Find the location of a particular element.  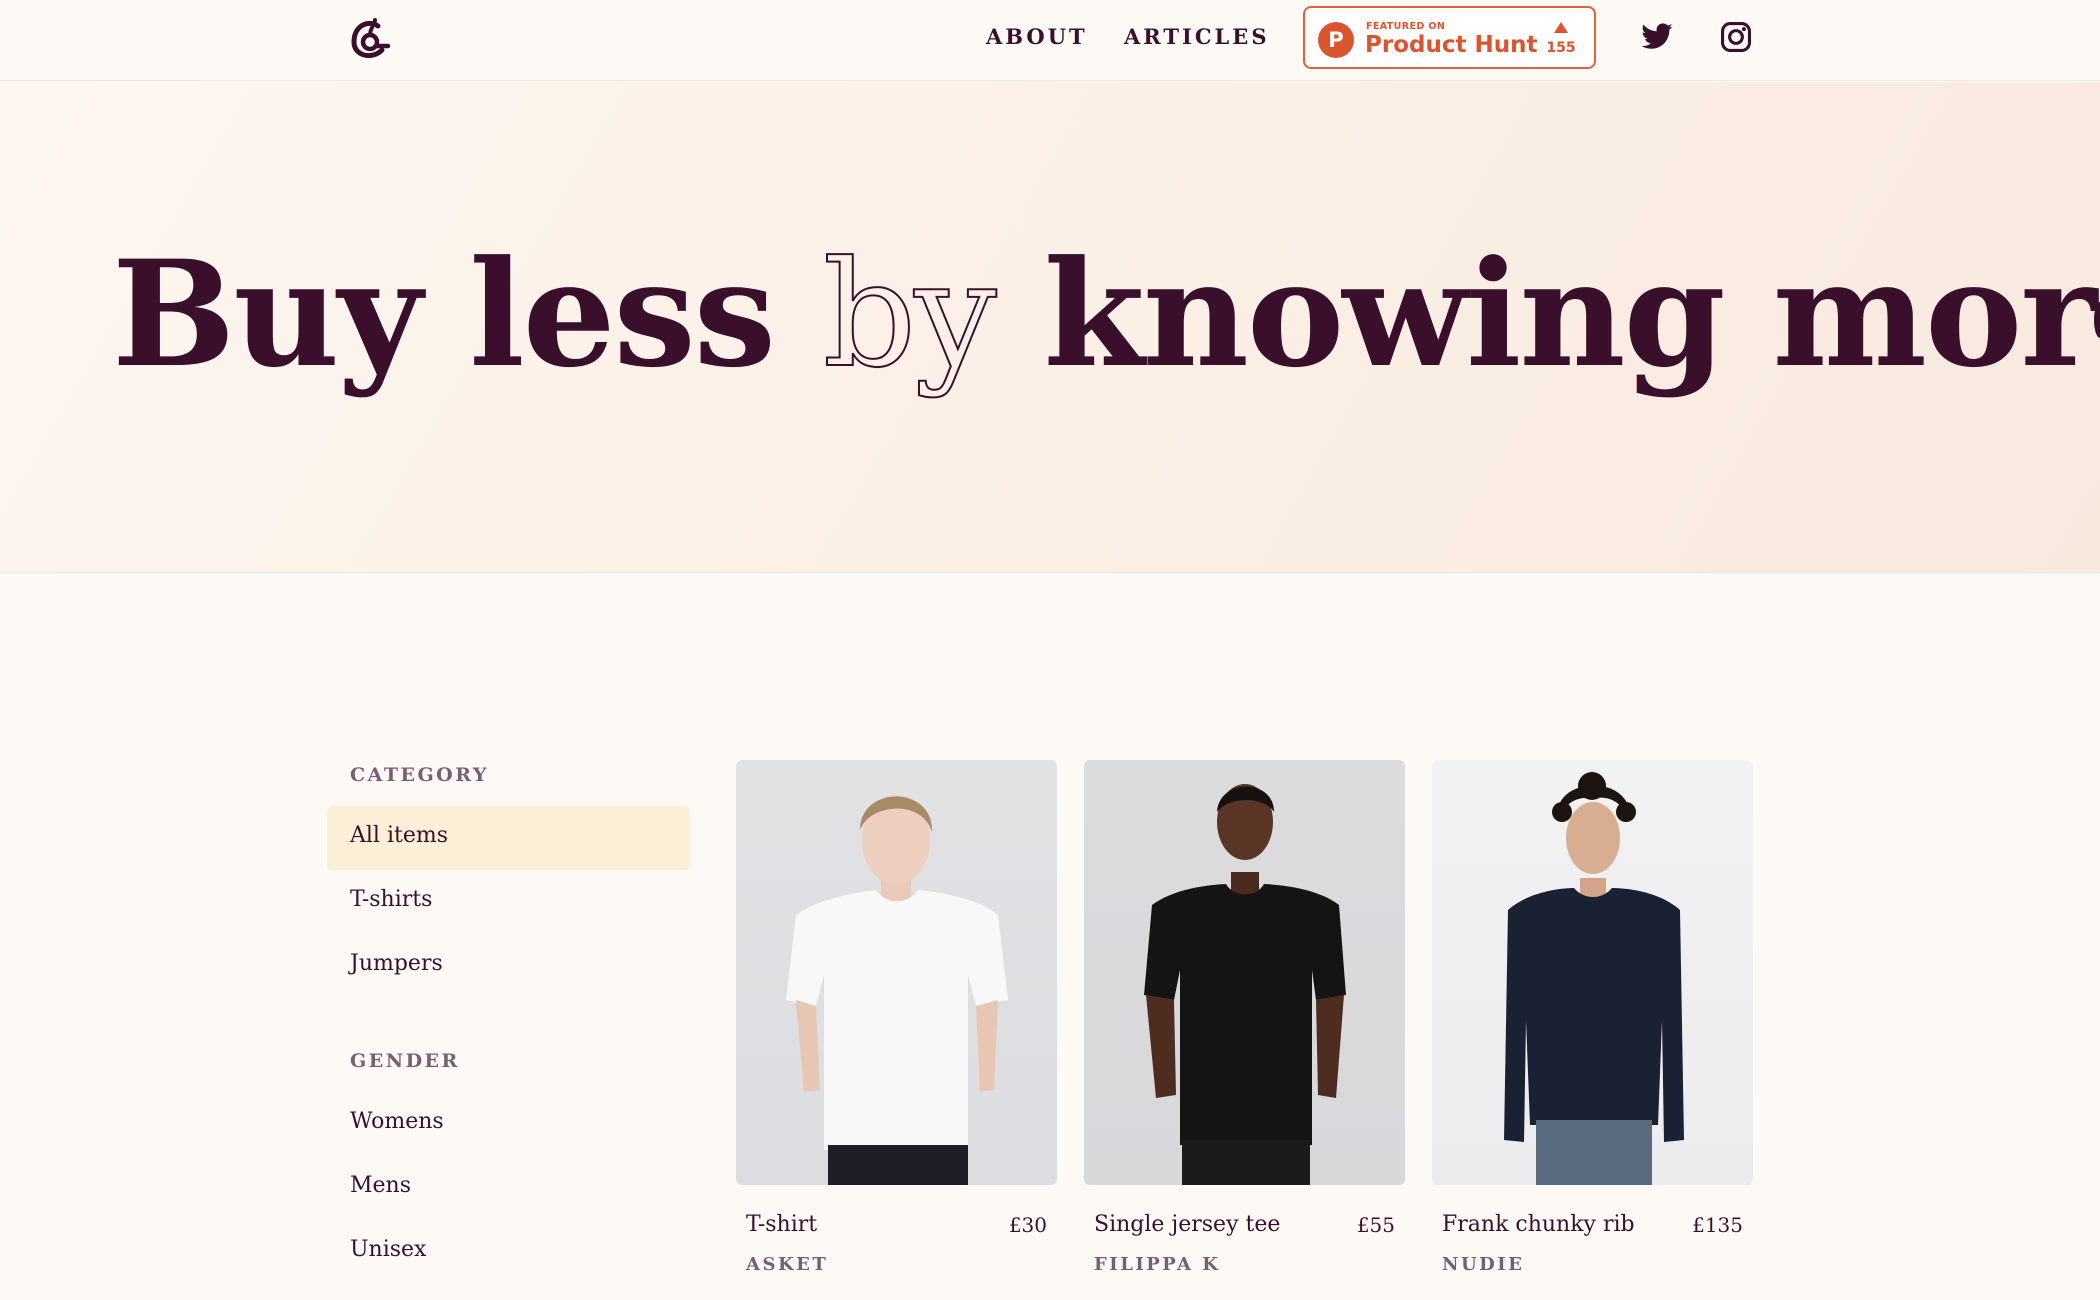

filter-jumpers: Jumpers is located at coordinates (508, 966).